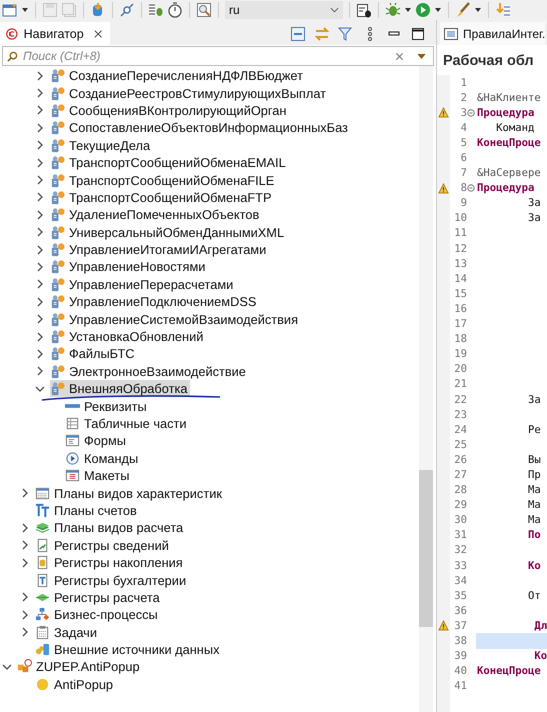 The image size is (547, 712). Describe the element at coordinates (178, 75) in the screenshot. I see `tree-item: СозданиеПеречисленияНДФЛВБюджет` at that location.